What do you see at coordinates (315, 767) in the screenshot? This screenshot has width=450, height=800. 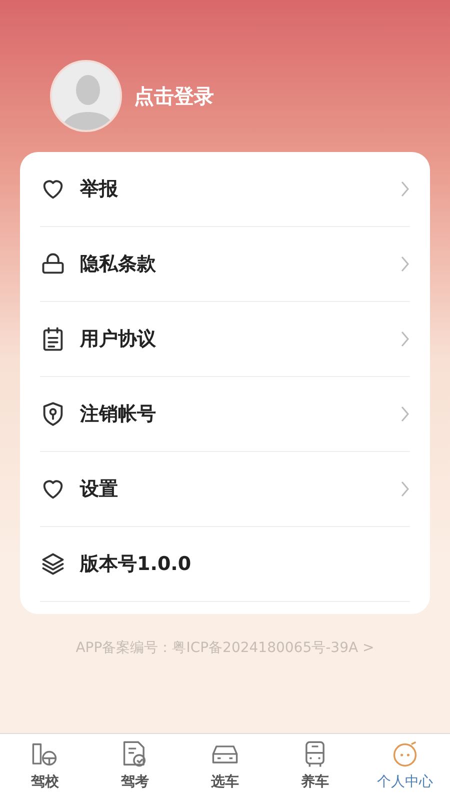 I see `nav-tab: 养车` at bounding box center [315, 767].